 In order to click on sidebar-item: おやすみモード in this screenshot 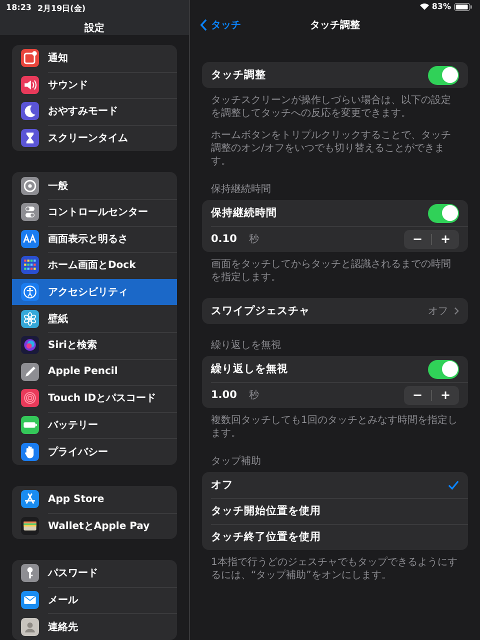, I will do `click(94, 111)`.